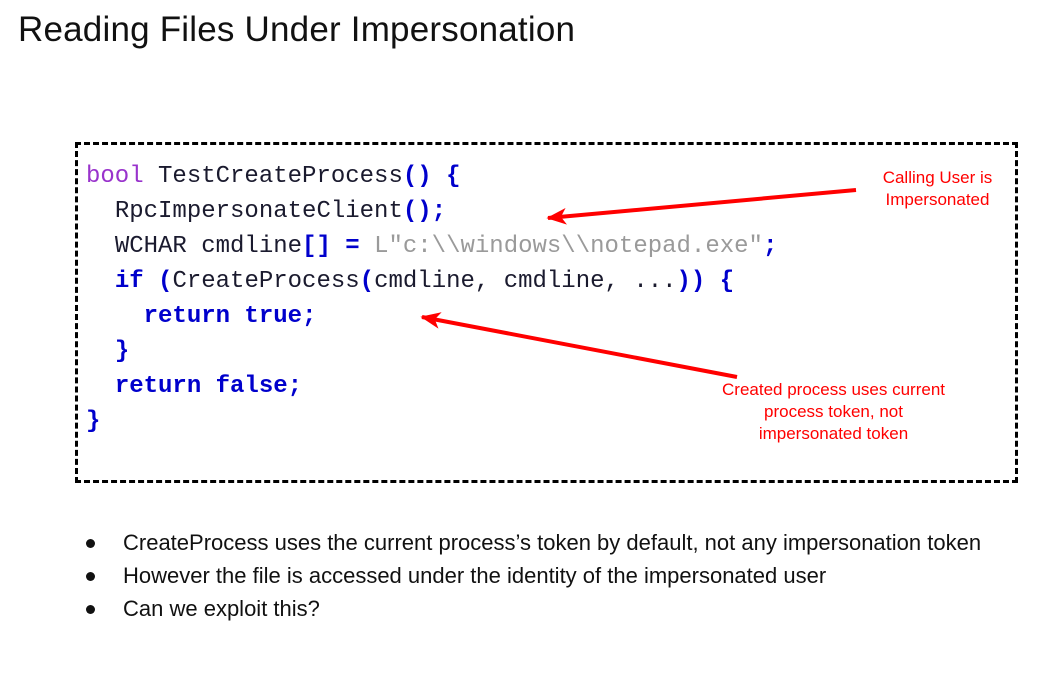 The height and width of the screenshot is (698, 1063). Describe the element at coordinates (937, 189) in the screenshot. I see `annotation-calling-user-impersonated: Calling User is Impersonated` at that location.